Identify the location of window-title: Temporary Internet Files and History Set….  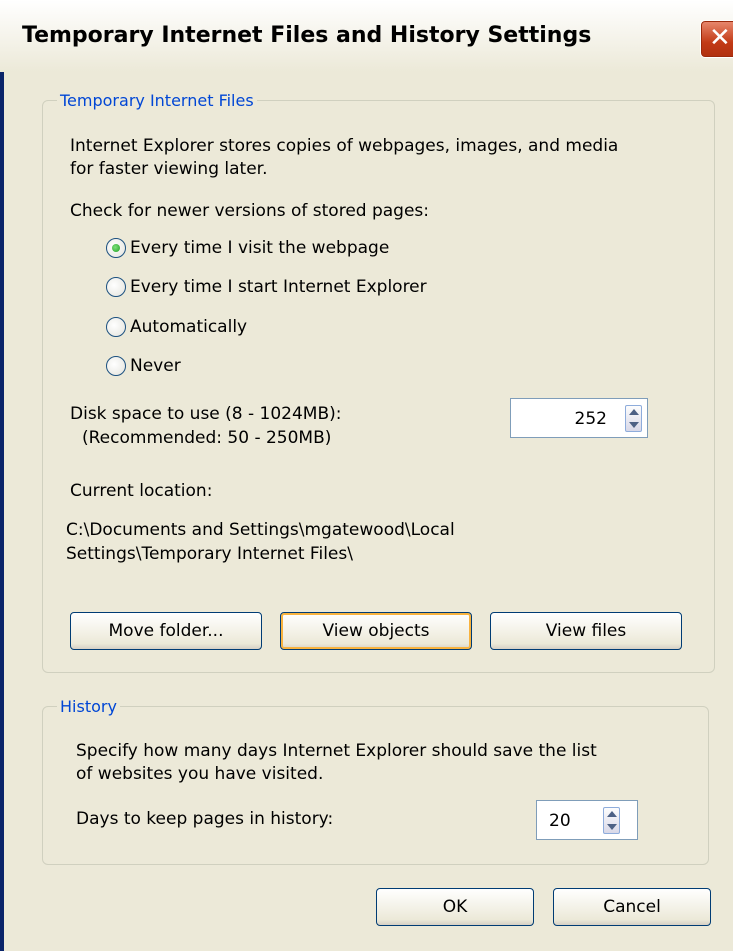
(307, 35).